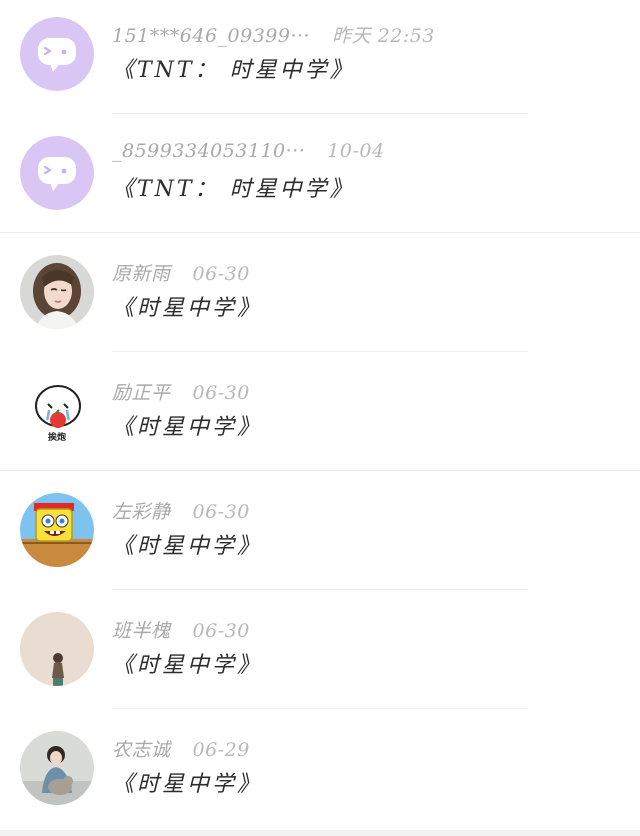 Image resolution: width=640 pixels, height=836 pixels. What do you see at coordinates (141, 512) in the screenshot?
I see `comment-username: 左彩静` at bounding box center [141, 512].